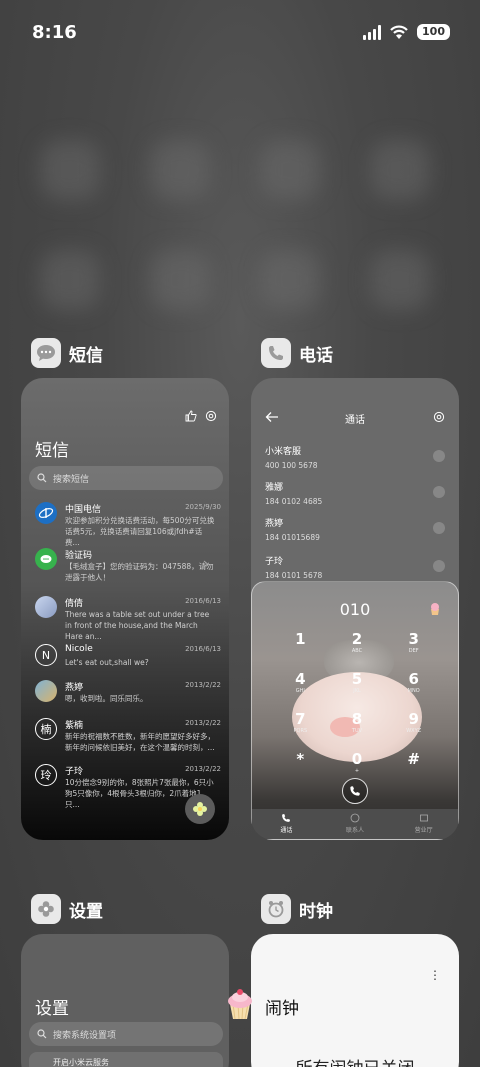  Describe the element at coordinates (203, 601) in the screenshot. I see `message-date: 2016/6/13` at that location.